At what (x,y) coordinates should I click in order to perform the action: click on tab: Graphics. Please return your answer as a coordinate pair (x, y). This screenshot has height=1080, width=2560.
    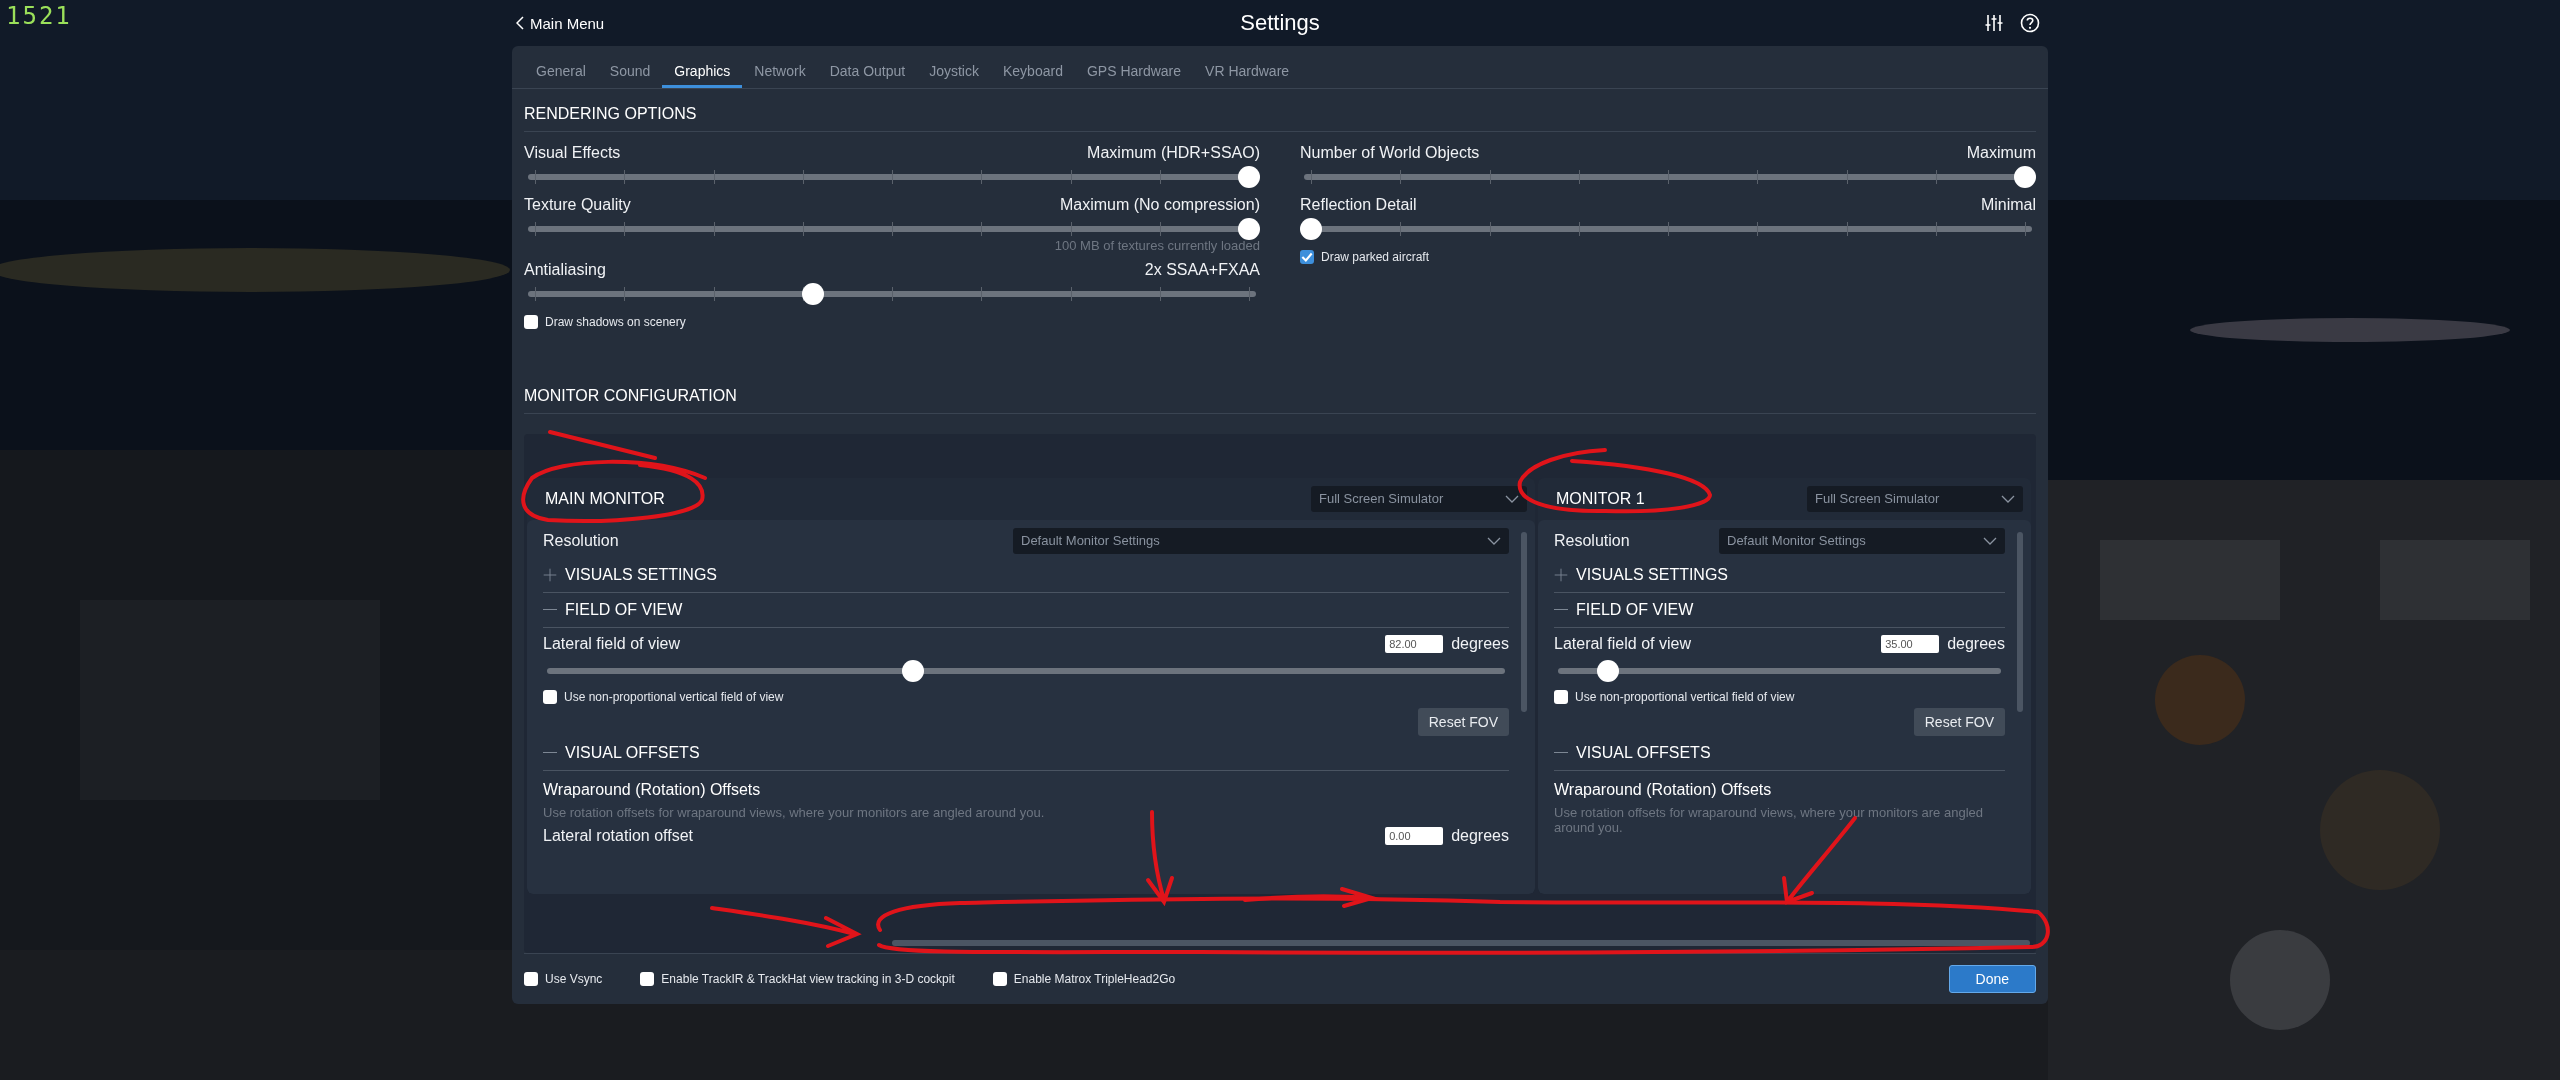
    Looking at the image, I should click on (702, 67).